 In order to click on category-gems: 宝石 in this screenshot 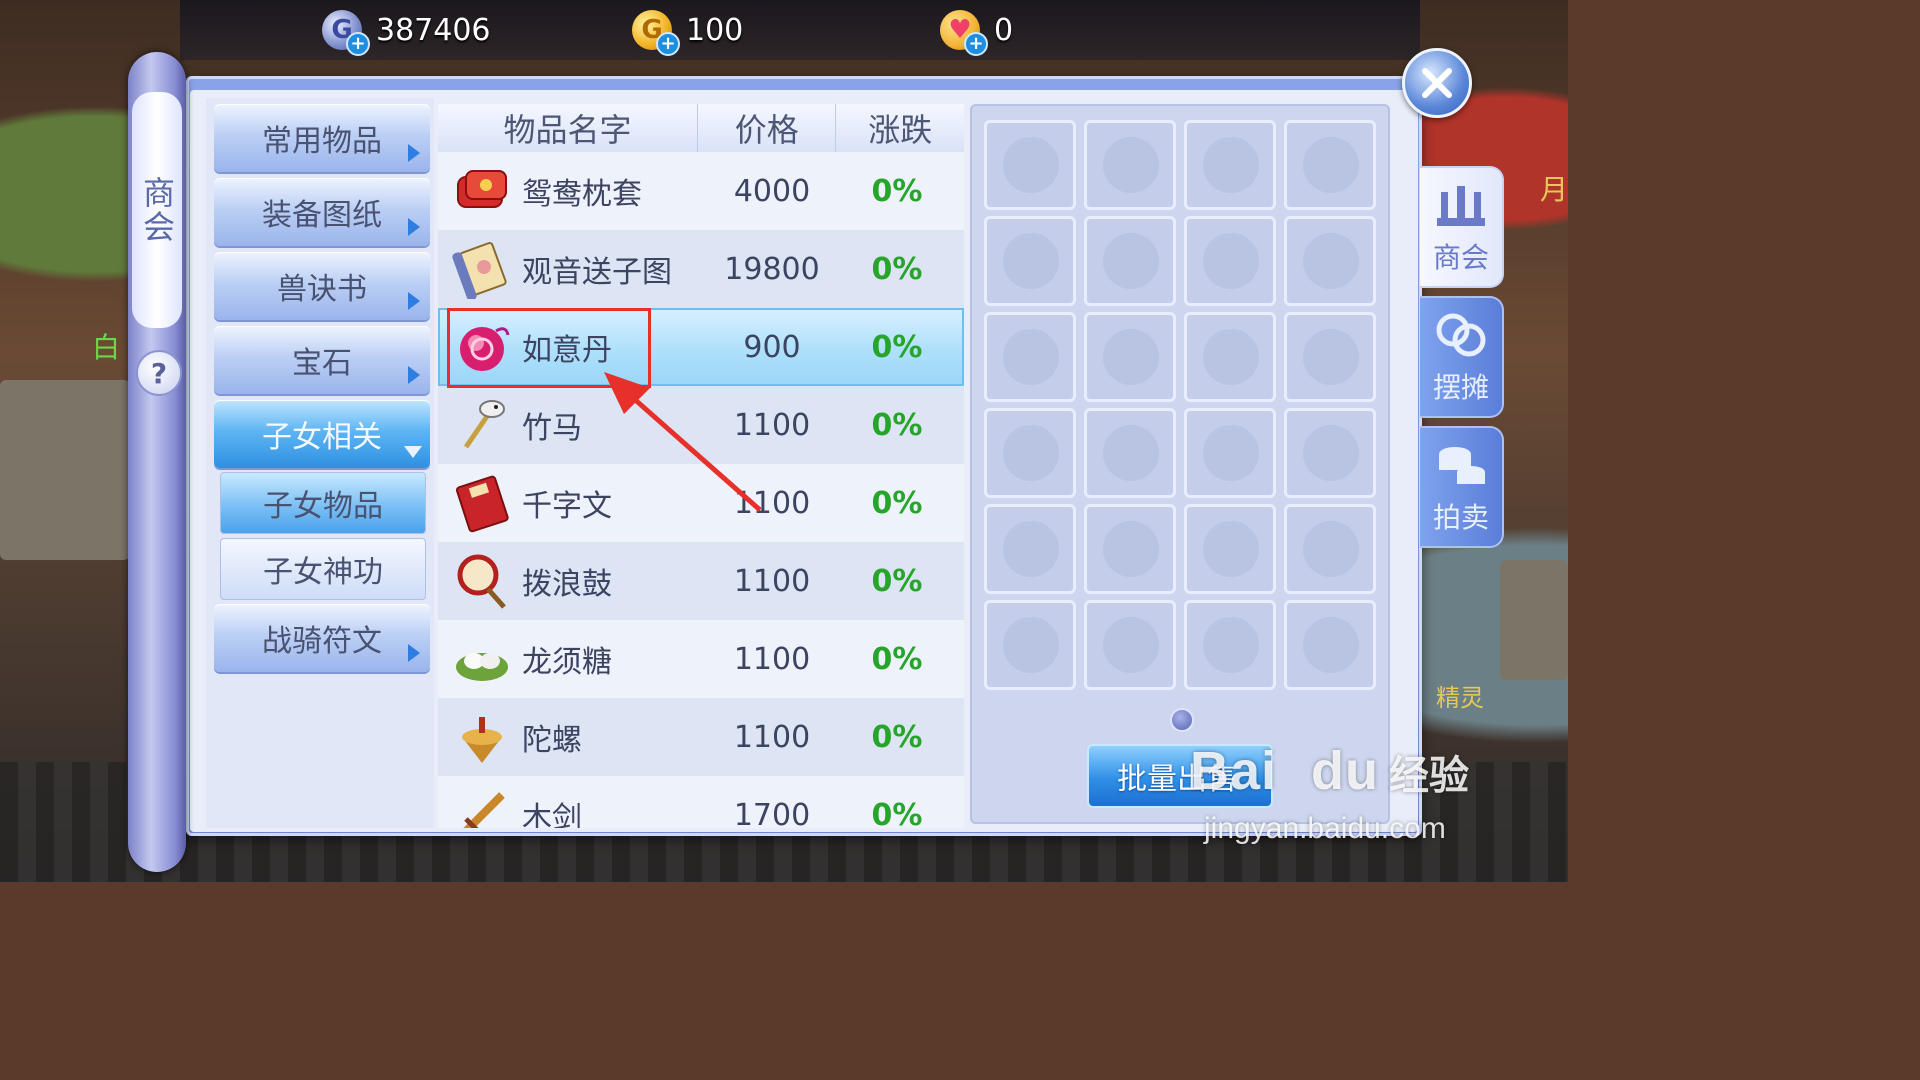, I will do `click(322, 360)`.